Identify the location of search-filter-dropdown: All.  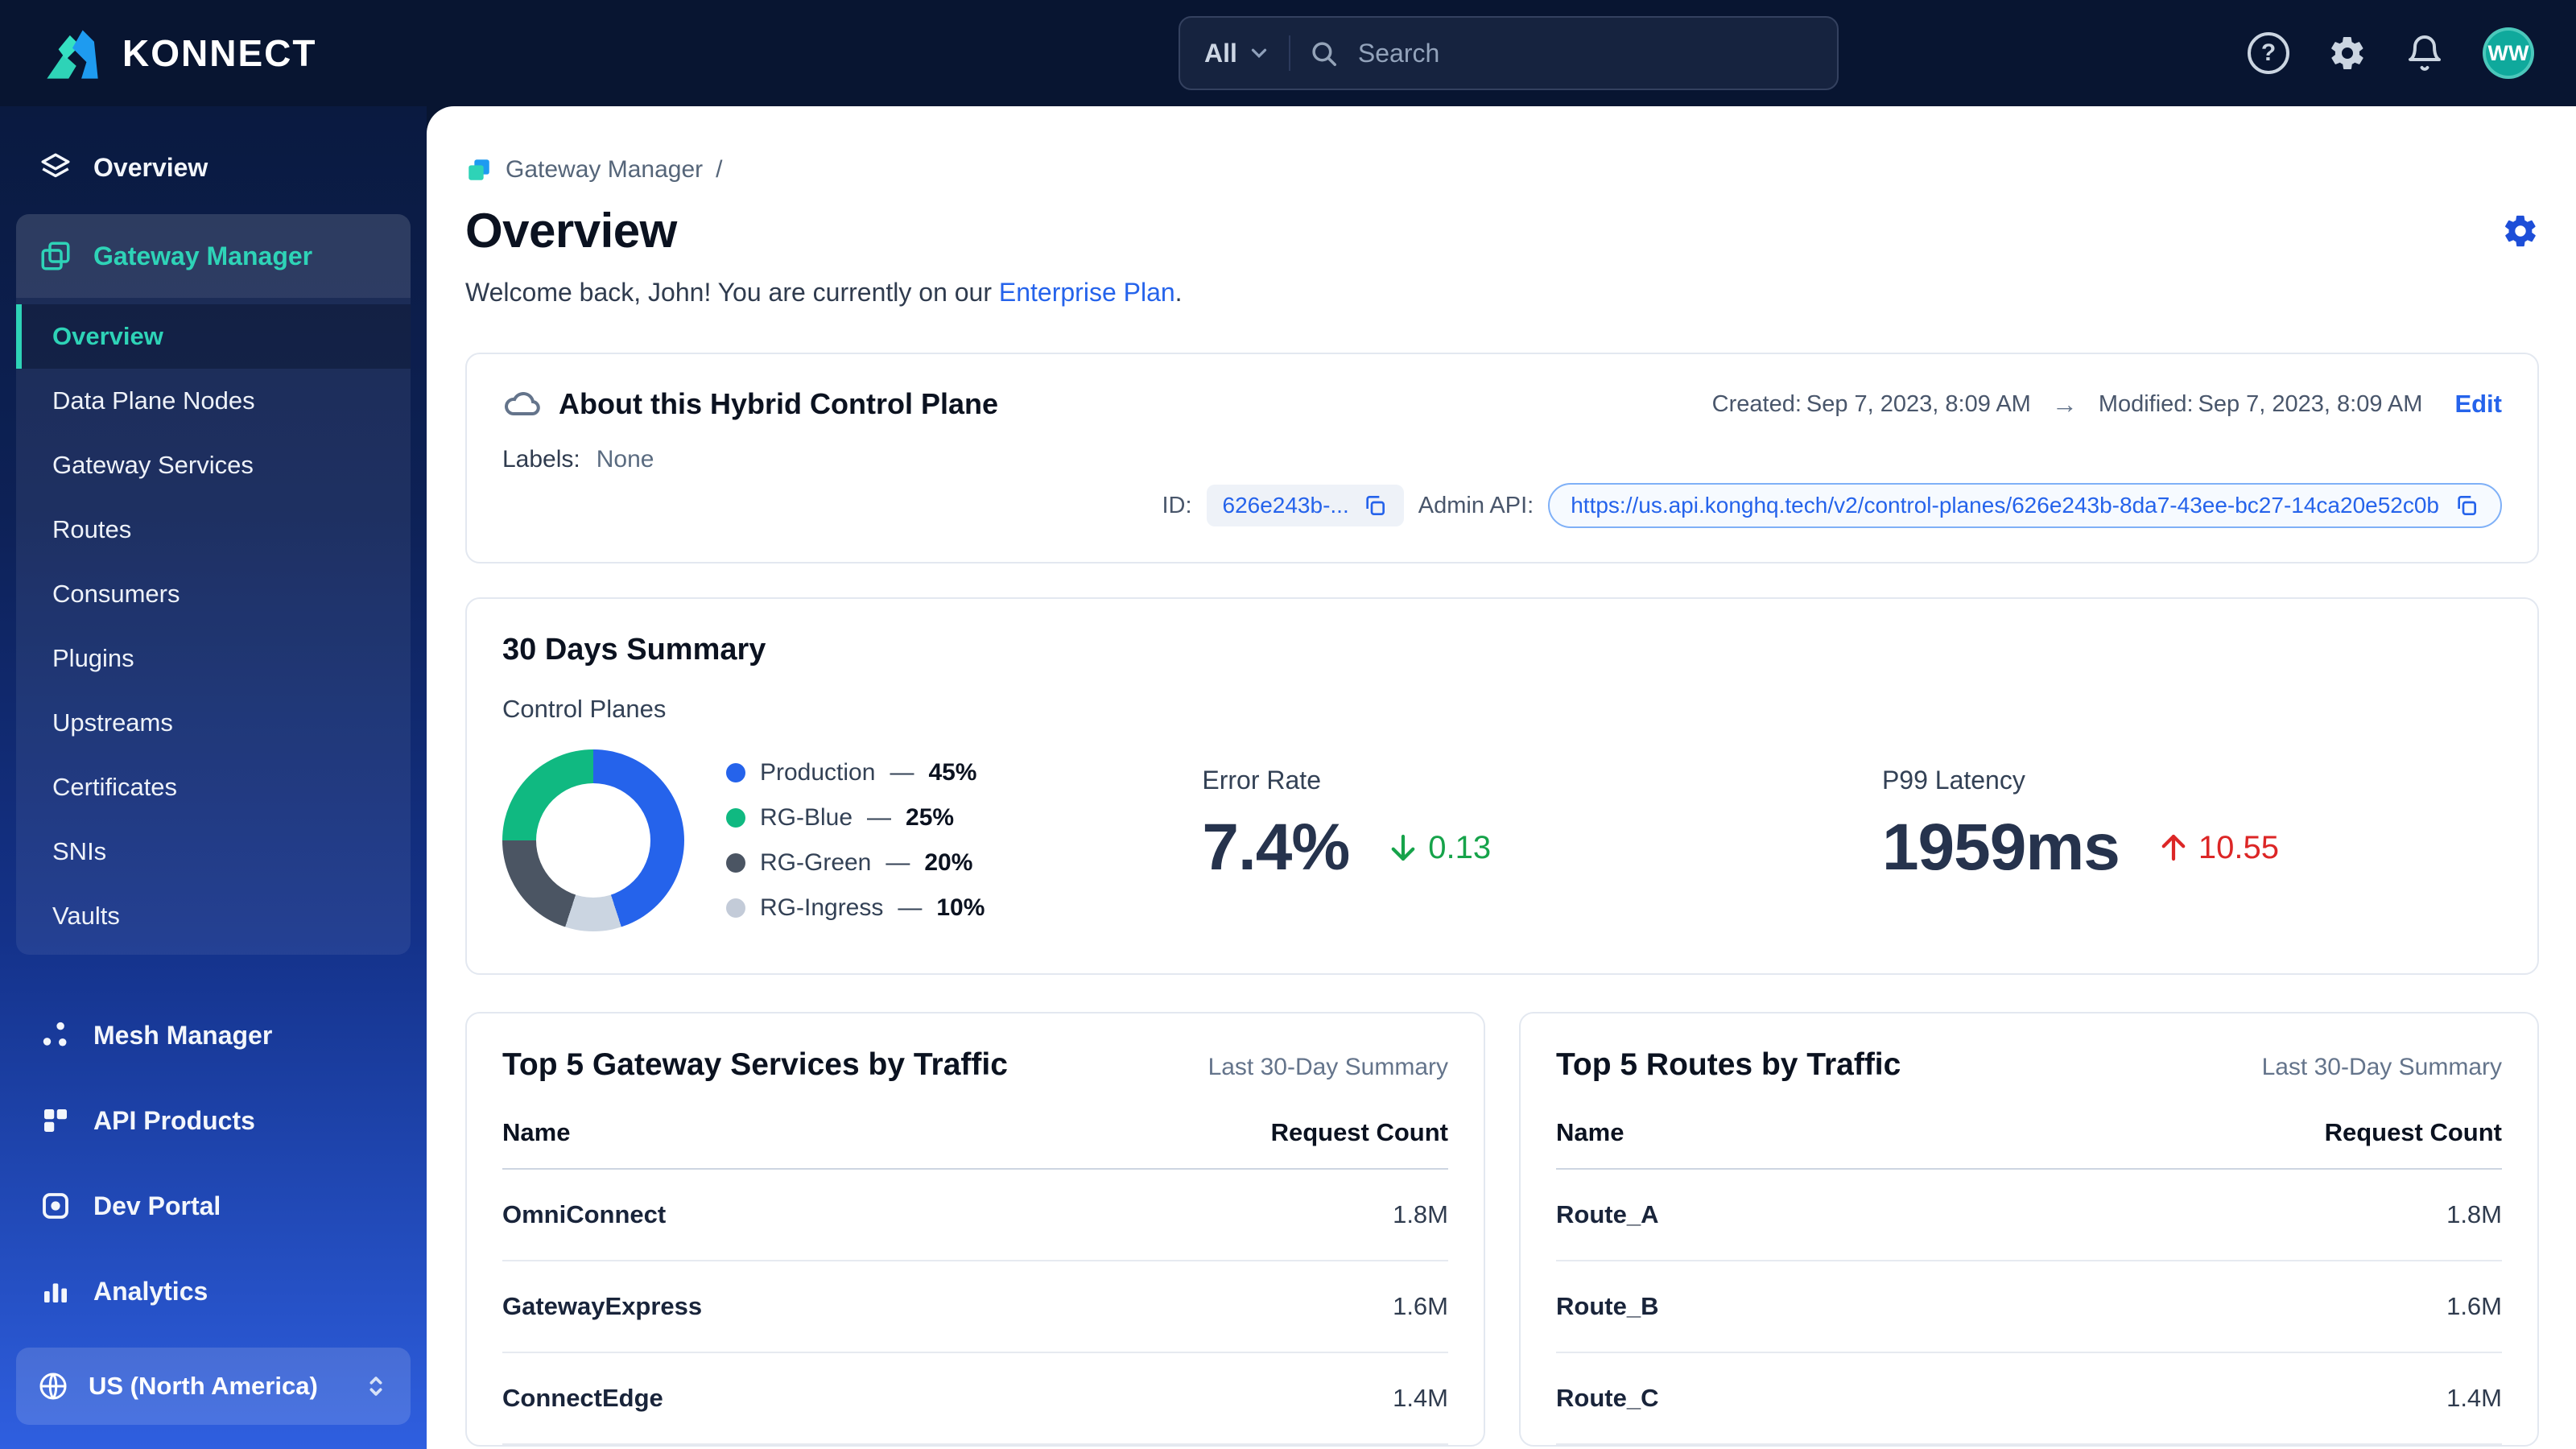
(1237, 53).